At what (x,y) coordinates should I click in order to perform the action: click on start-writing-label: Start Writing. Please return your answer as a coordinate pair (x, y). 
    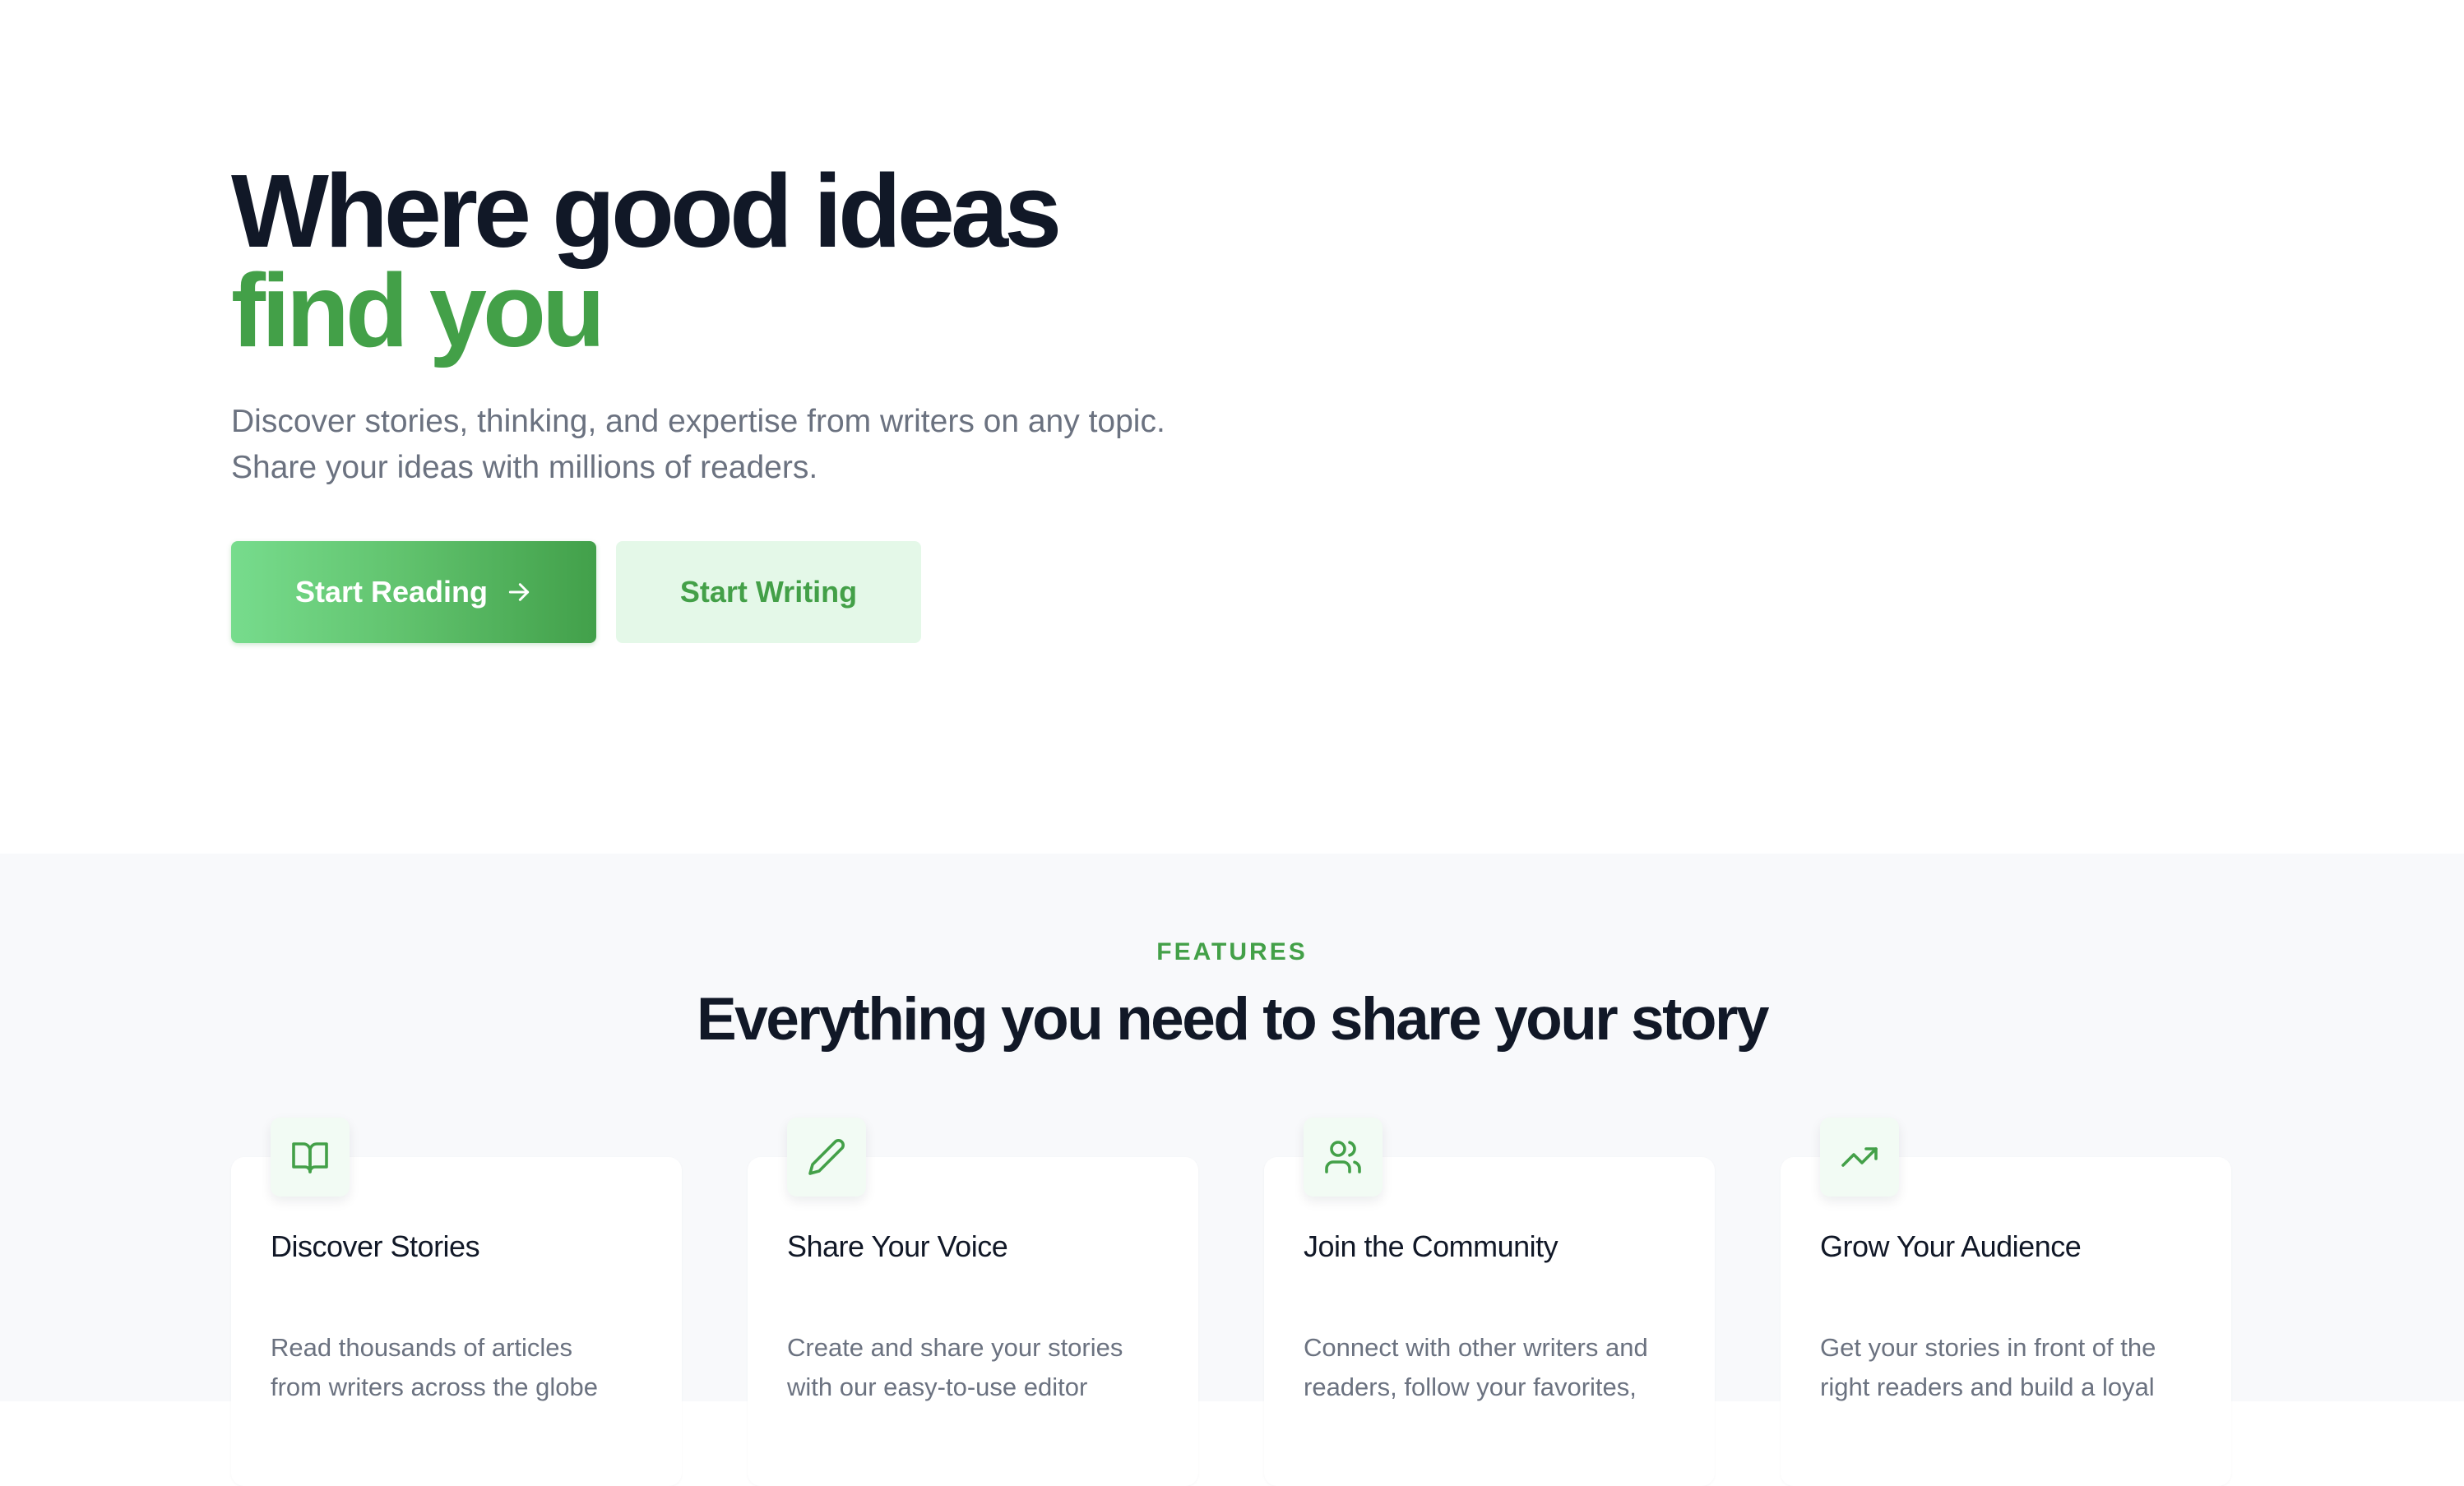
    Looking at the image, I should click on (768, 592).